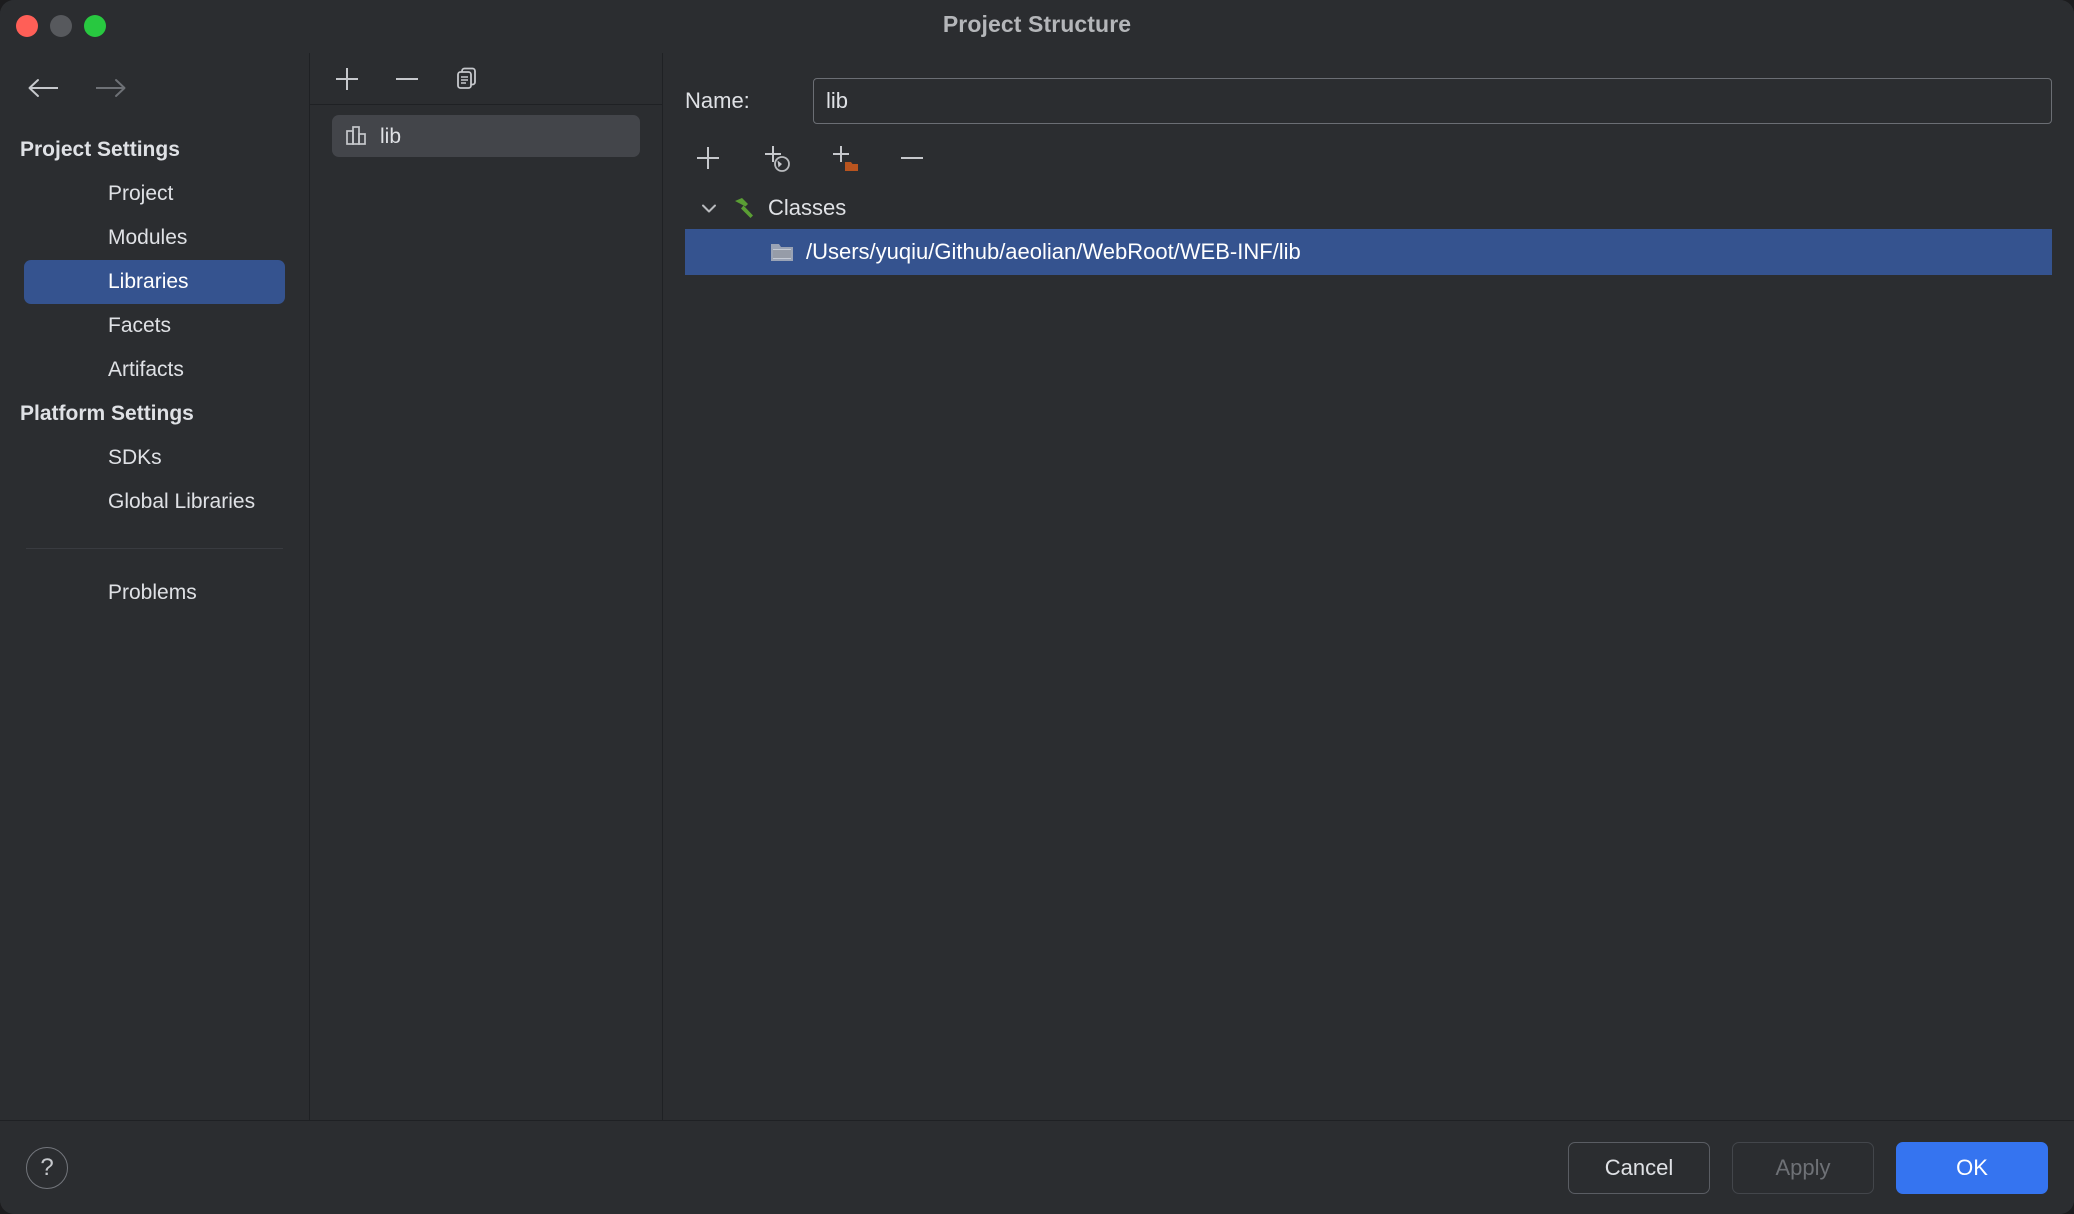 This screenshot has height=1214, width=2074. What do you see at coordinates (782, 252) in the screenshot?
I see `folder-archive-icon` at bounding box center [782, 252].